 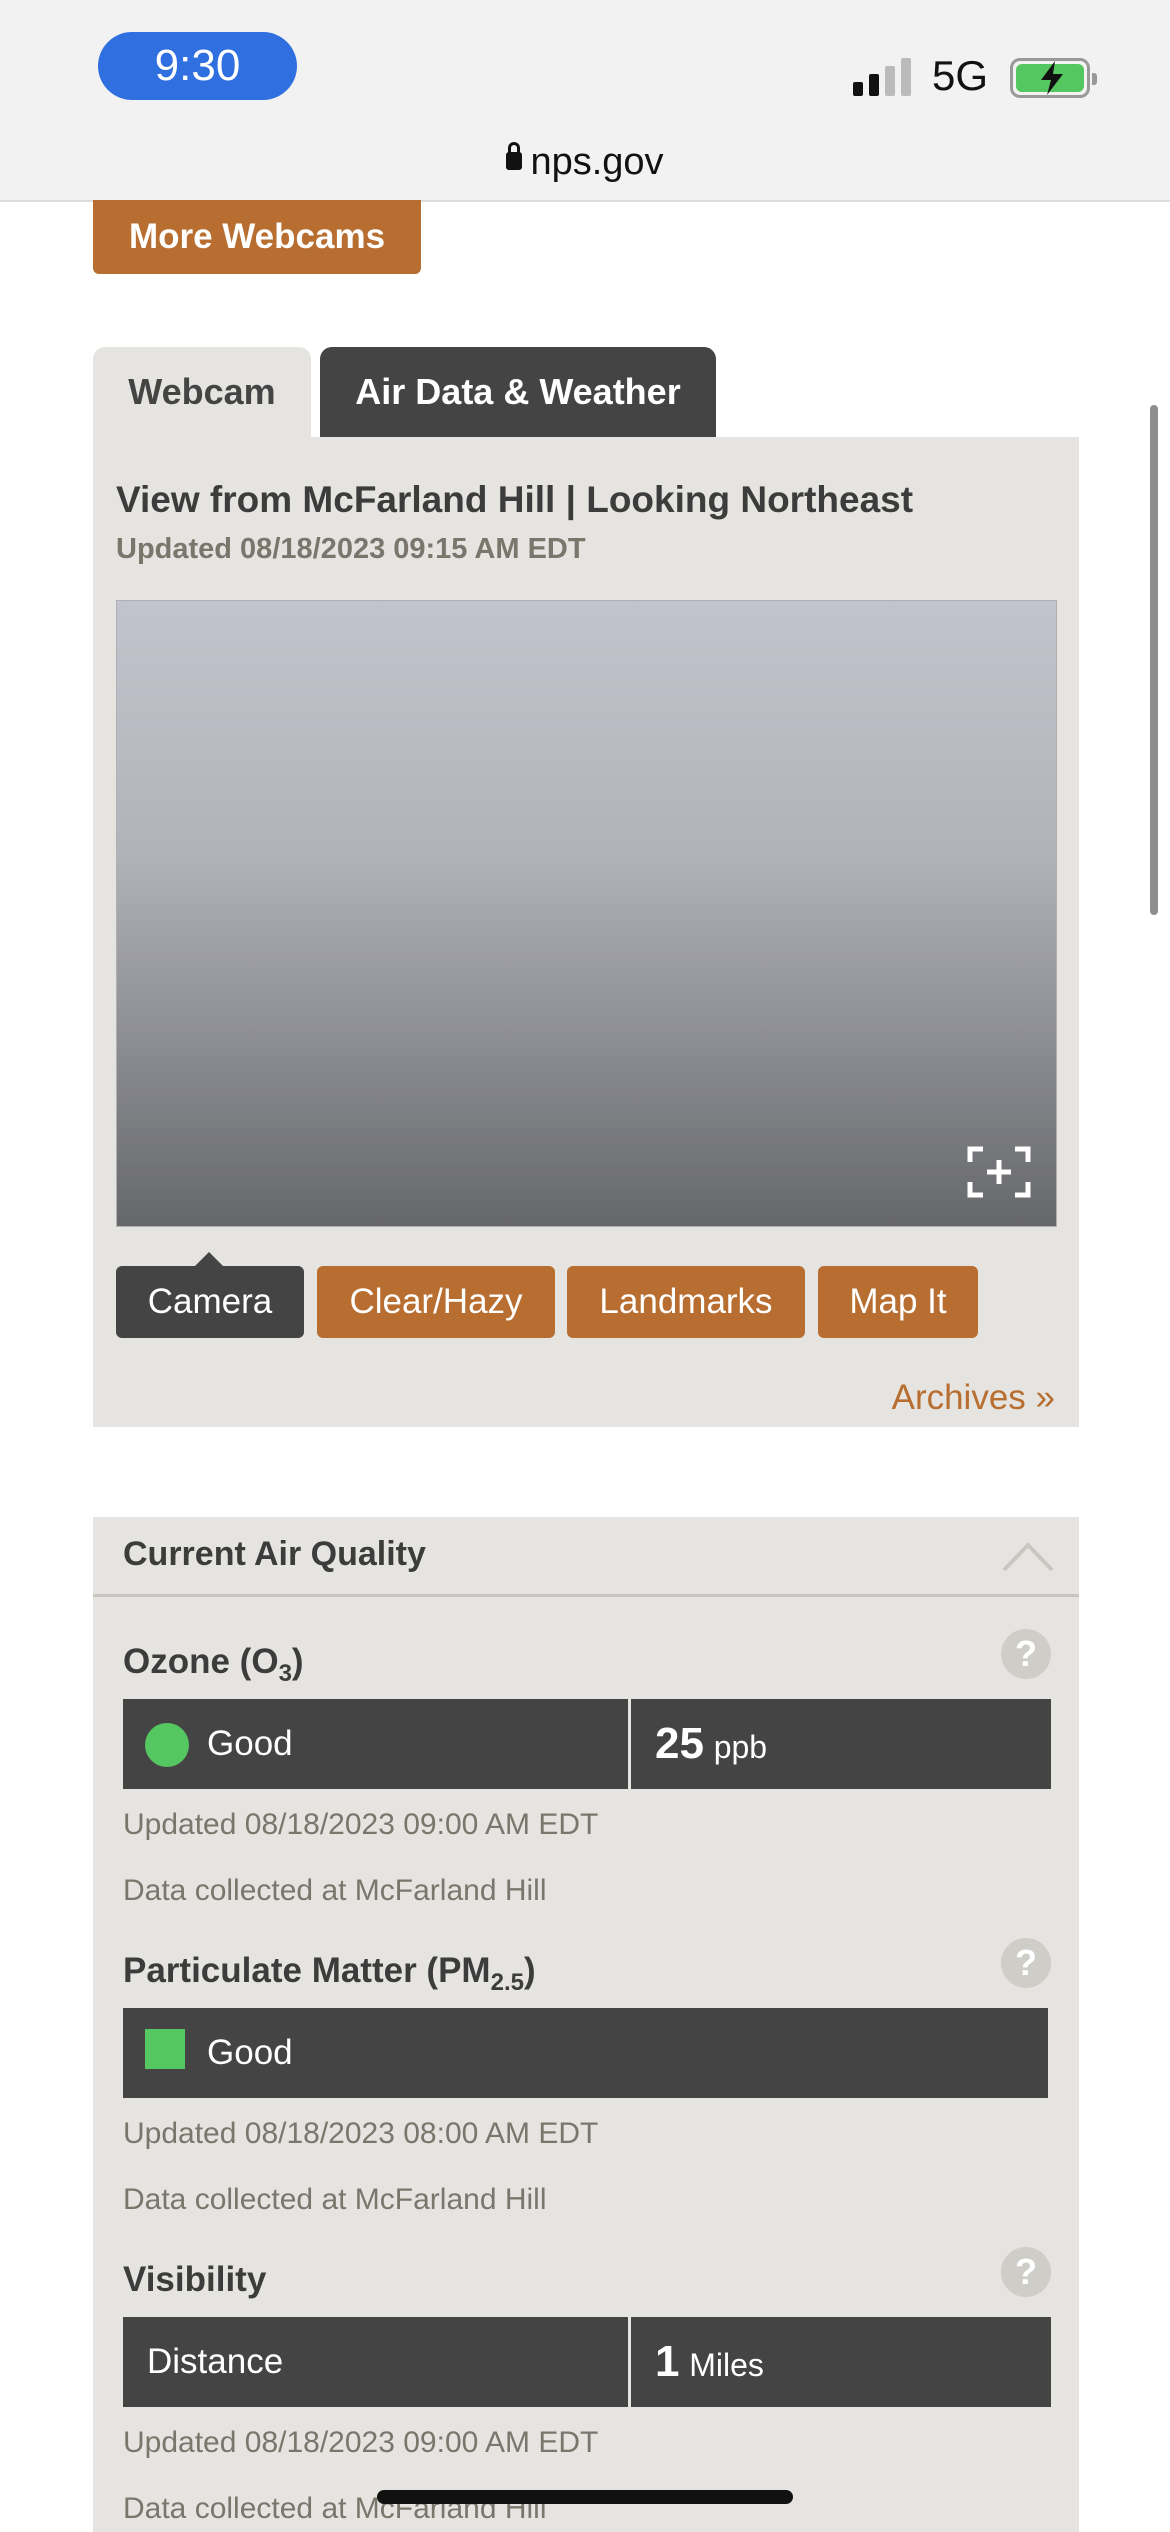 What do you see at coordinates (585, 2053) in the screenshot?
I see `pm25-row: Good` at bounding box center [585, 2053].